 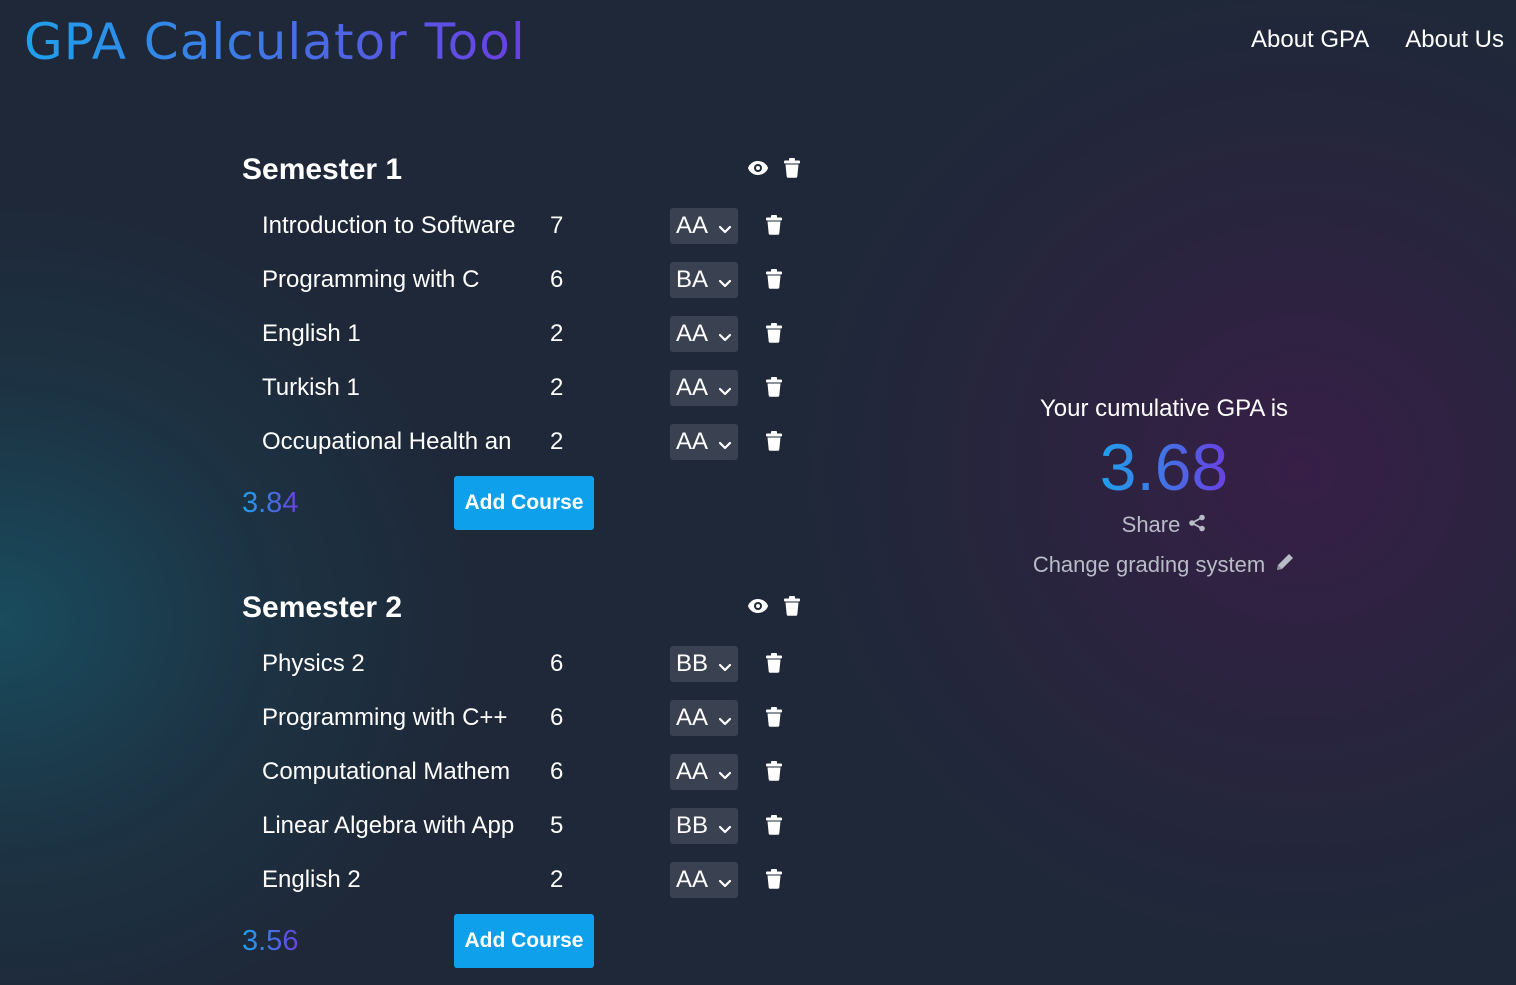 I want to click on share-icon, so click(x=1197, y=525).